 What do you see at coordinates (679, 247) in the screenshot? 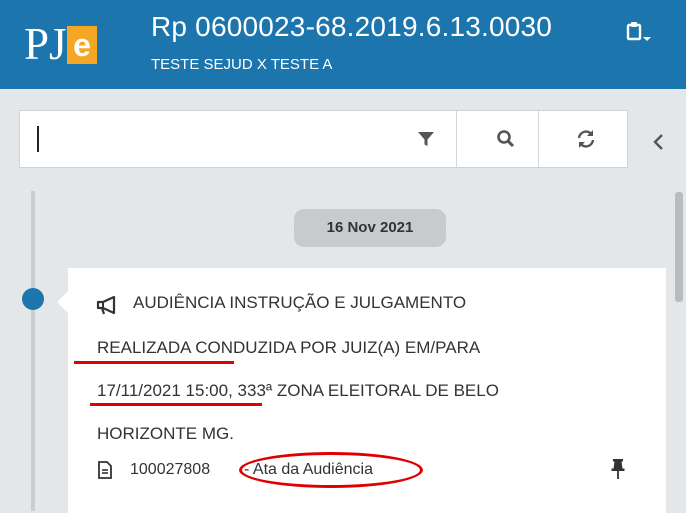
I see `scrollbar-thumb` at bounding box center [679, 247].